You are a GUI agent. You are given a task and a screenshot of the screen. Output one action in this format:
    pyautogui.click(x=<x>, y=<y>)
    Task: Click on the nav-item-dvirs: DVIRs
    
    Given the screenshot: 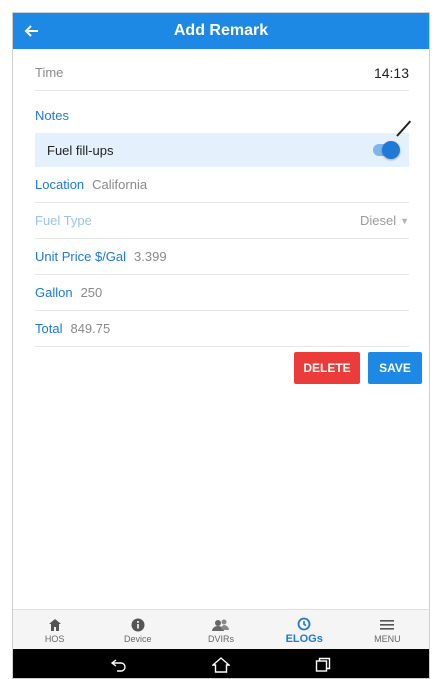 What is the action you would take?
    pyautogui.click(x=220, y=629)
    